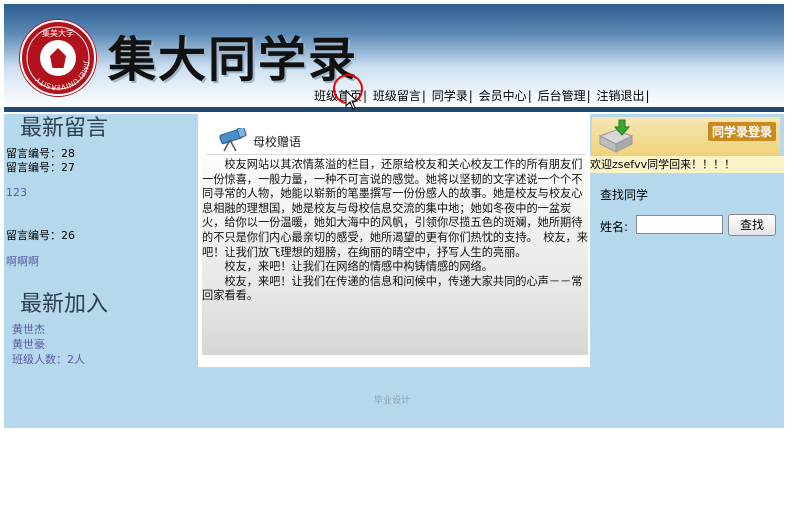  Describe the element at coordinates (22, 261) in the screenshot. I see `message-content: 啊啊啊` at that location.